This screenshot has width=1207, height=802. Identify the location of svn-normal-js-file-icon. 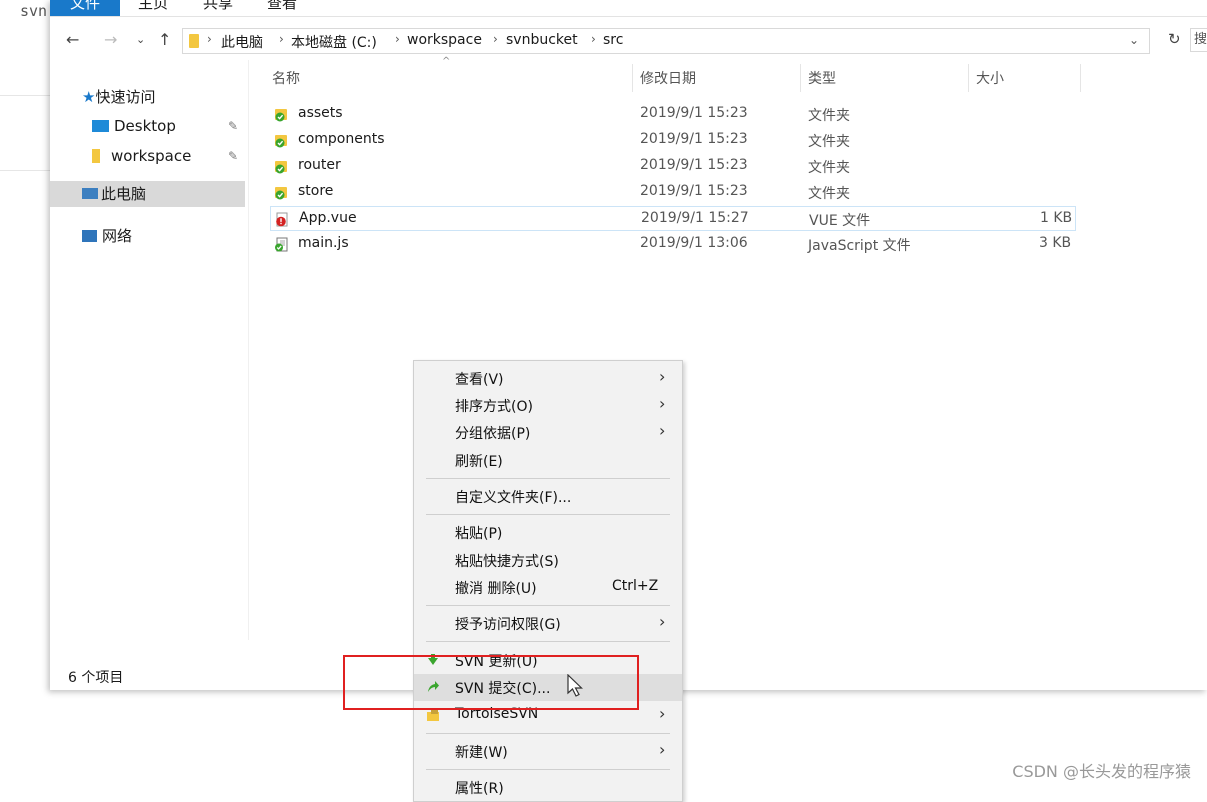
(281, 244).